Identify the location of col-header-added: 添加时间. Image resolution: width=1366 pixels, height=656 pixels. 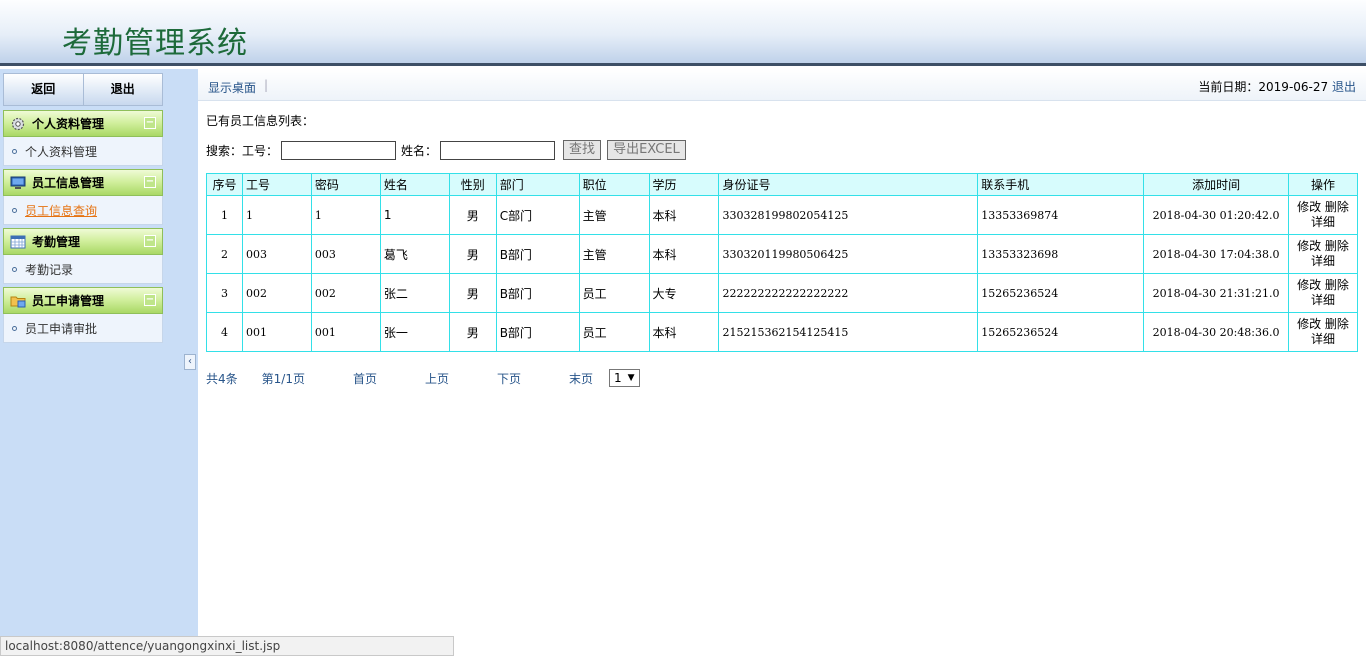
(1216, 184).